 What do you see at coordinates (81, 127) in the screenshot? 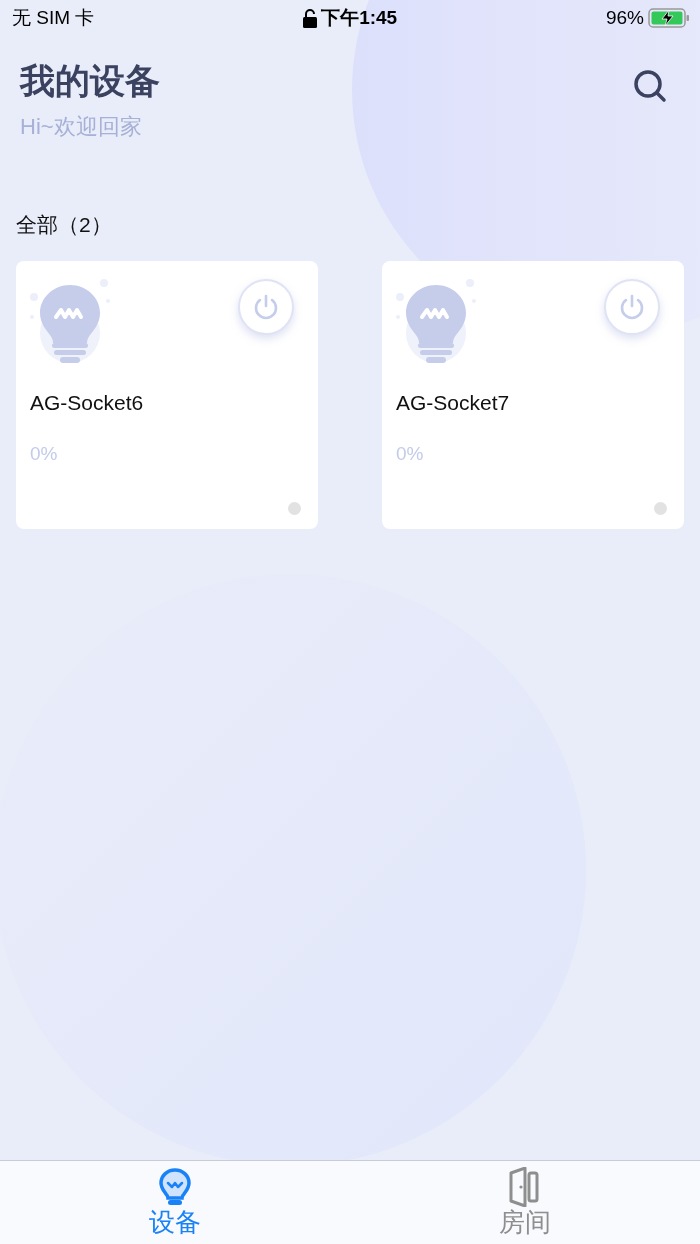
I see `subtitle: Hi~欢迎回家` at bounding box center [81, 127].